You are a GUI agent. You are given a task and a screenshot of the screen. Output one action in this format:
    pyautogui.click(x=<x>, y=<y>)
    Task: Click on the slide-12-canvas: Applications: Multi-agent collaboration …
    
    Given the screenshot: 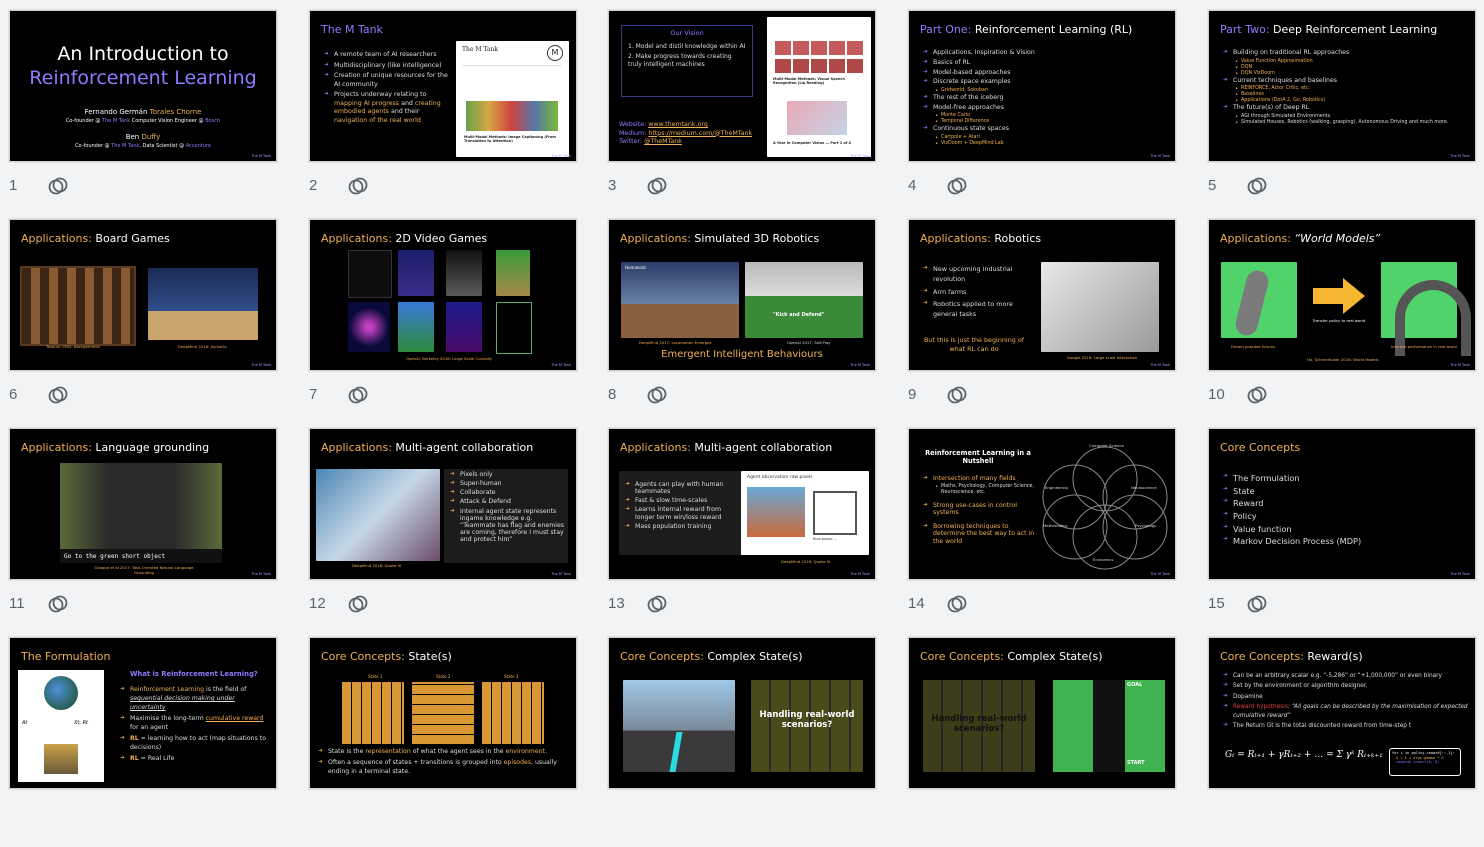 What is the action you would take?
    pyautogui.click(x=443, y=504)
    